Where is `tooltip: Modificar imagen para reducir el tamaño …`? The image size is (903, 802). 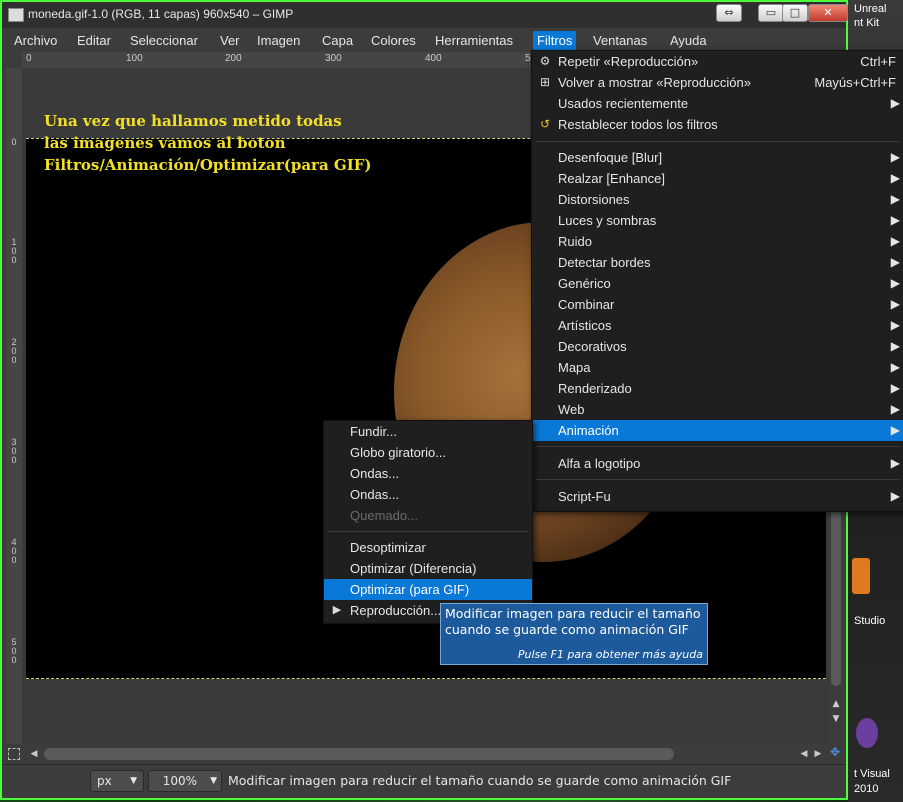
tooltip: Modificar imagen para reducir el tamaño … is located at coordinates (574, 634).